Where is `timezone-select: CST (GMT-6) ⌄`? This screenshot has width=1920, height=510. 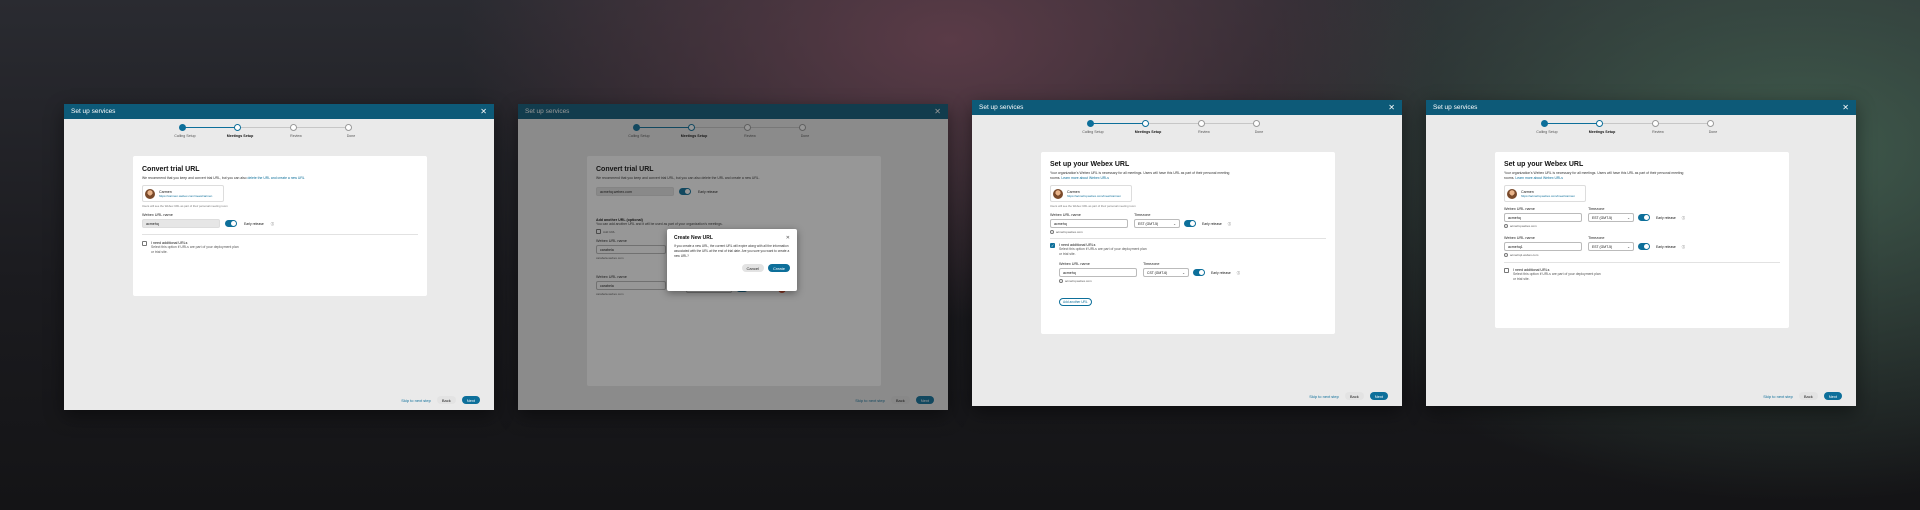 timezone-select: CST (GMT-6) ⌄ is located at coordinates (1166, 273).